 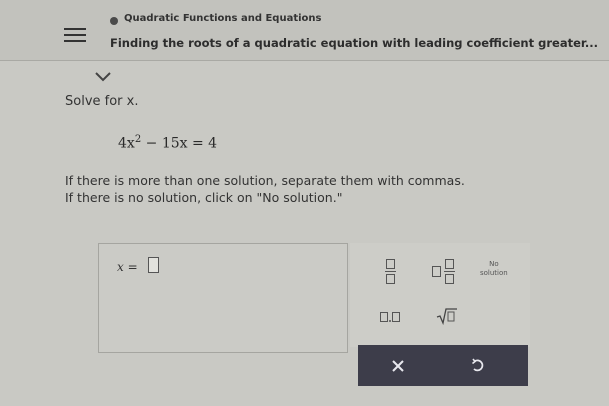 I want to click on clear-button, so click(x=398, y=365).